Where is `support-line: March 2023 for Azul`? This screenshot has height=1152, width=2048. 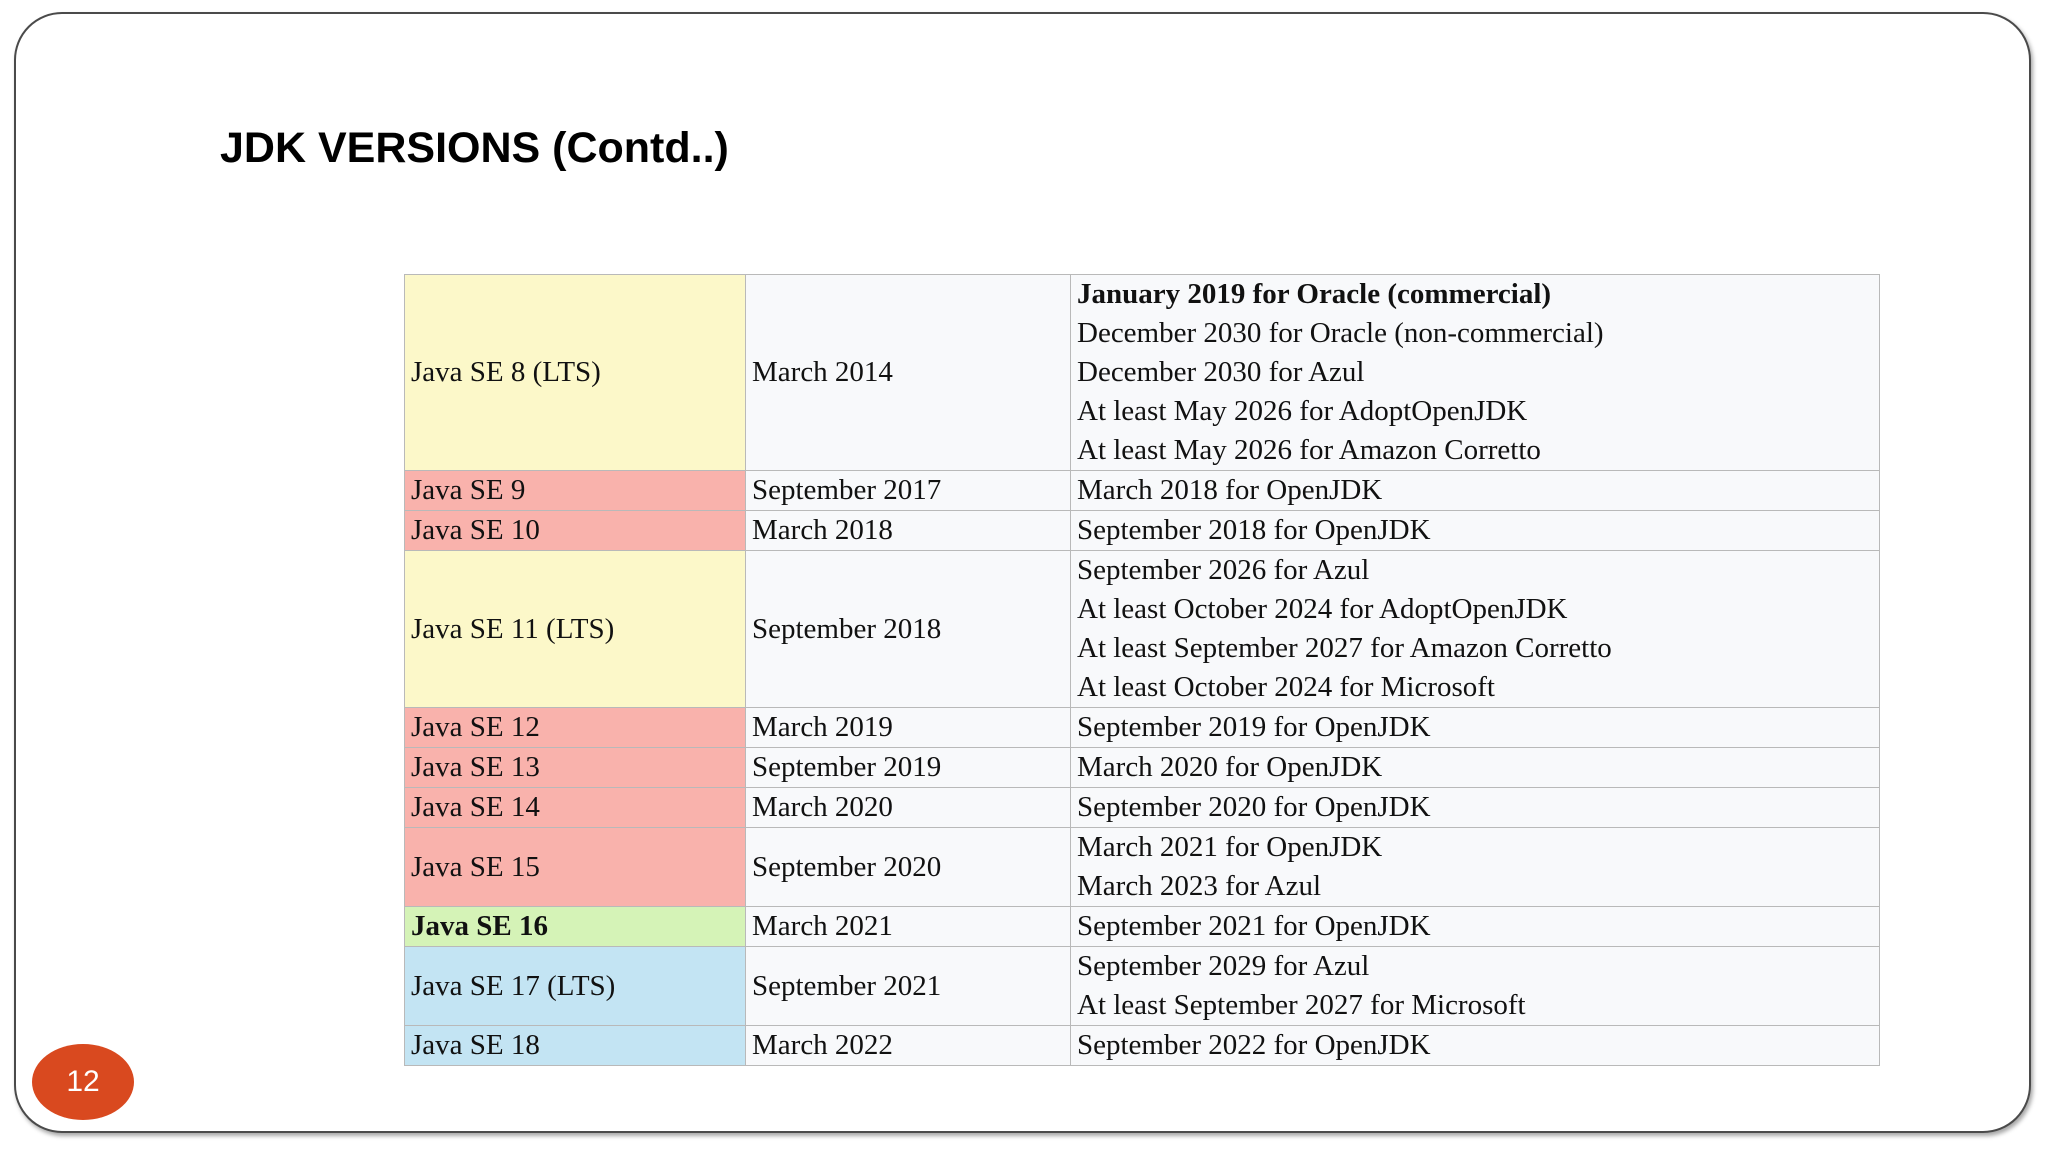 support-line: March 2023 for Azul is located at coordinates (1199, 886).